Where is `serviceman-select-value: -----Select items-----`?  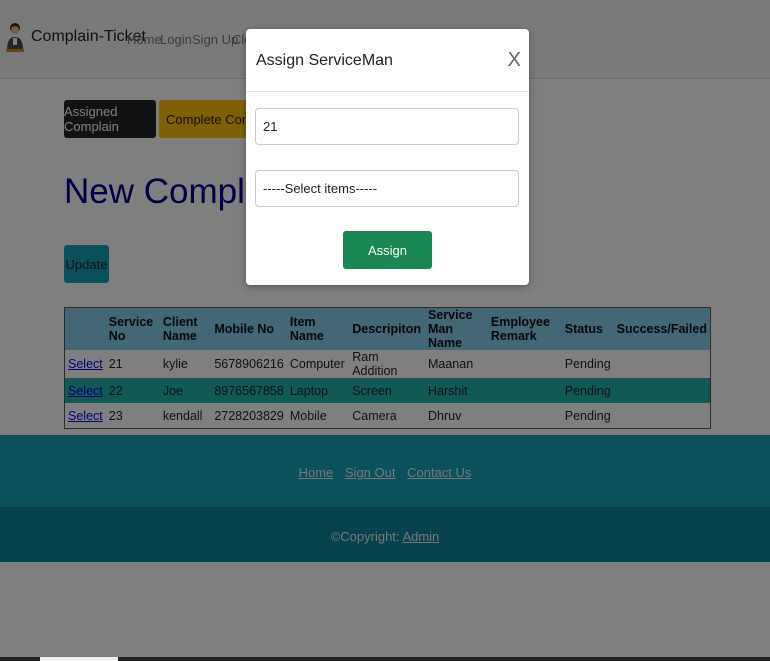 serviceman-select-value: -----Select items----- is located at coordinates (320, 188).